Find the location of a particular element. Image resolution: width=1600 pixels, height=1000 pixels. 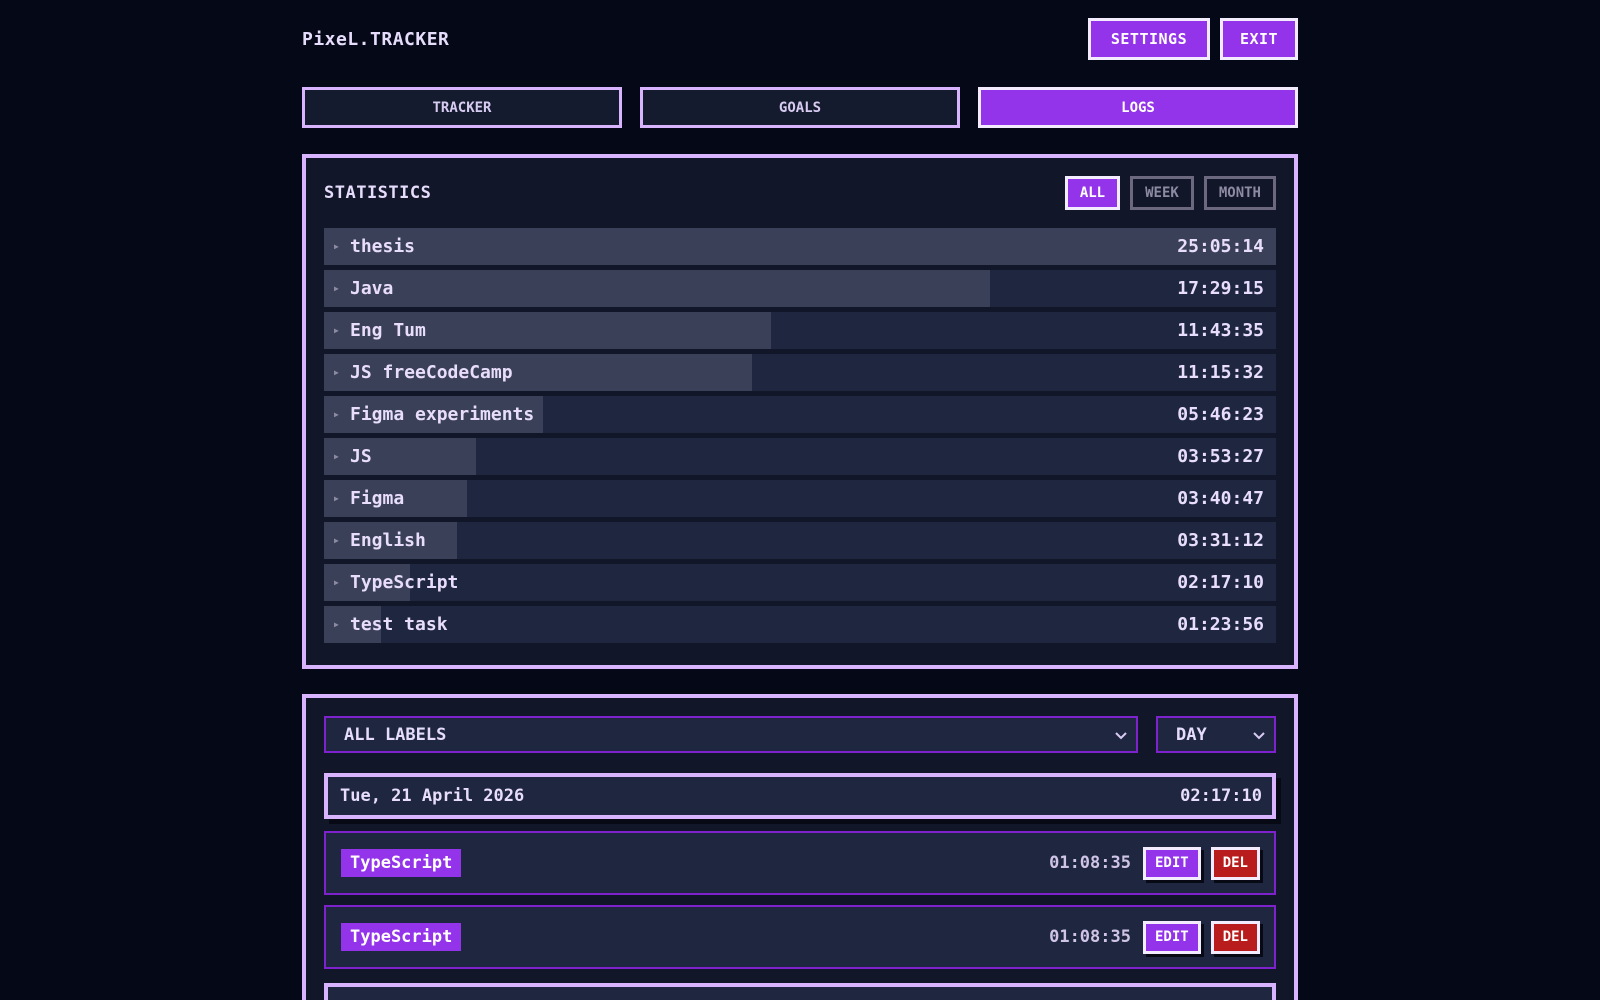

main-nav: TRACKER GOALS LOGS is located at coordinates (800, 107).